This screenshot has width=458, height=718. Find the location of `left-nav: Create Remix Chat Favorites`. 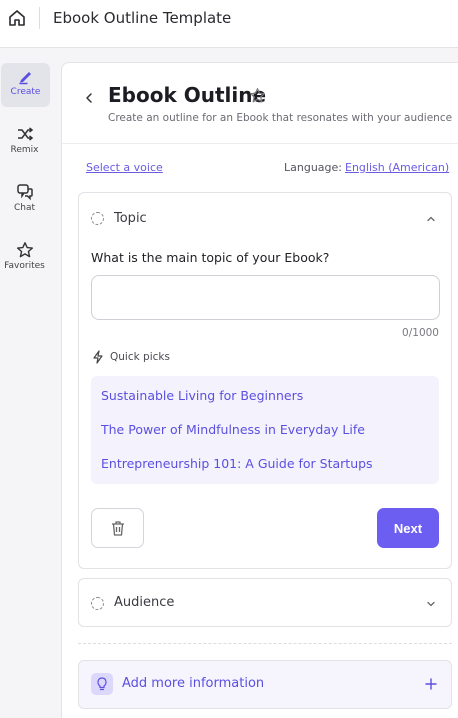

left-nav: Create Remix Chat Favorites is located at coordinates (30, 383).